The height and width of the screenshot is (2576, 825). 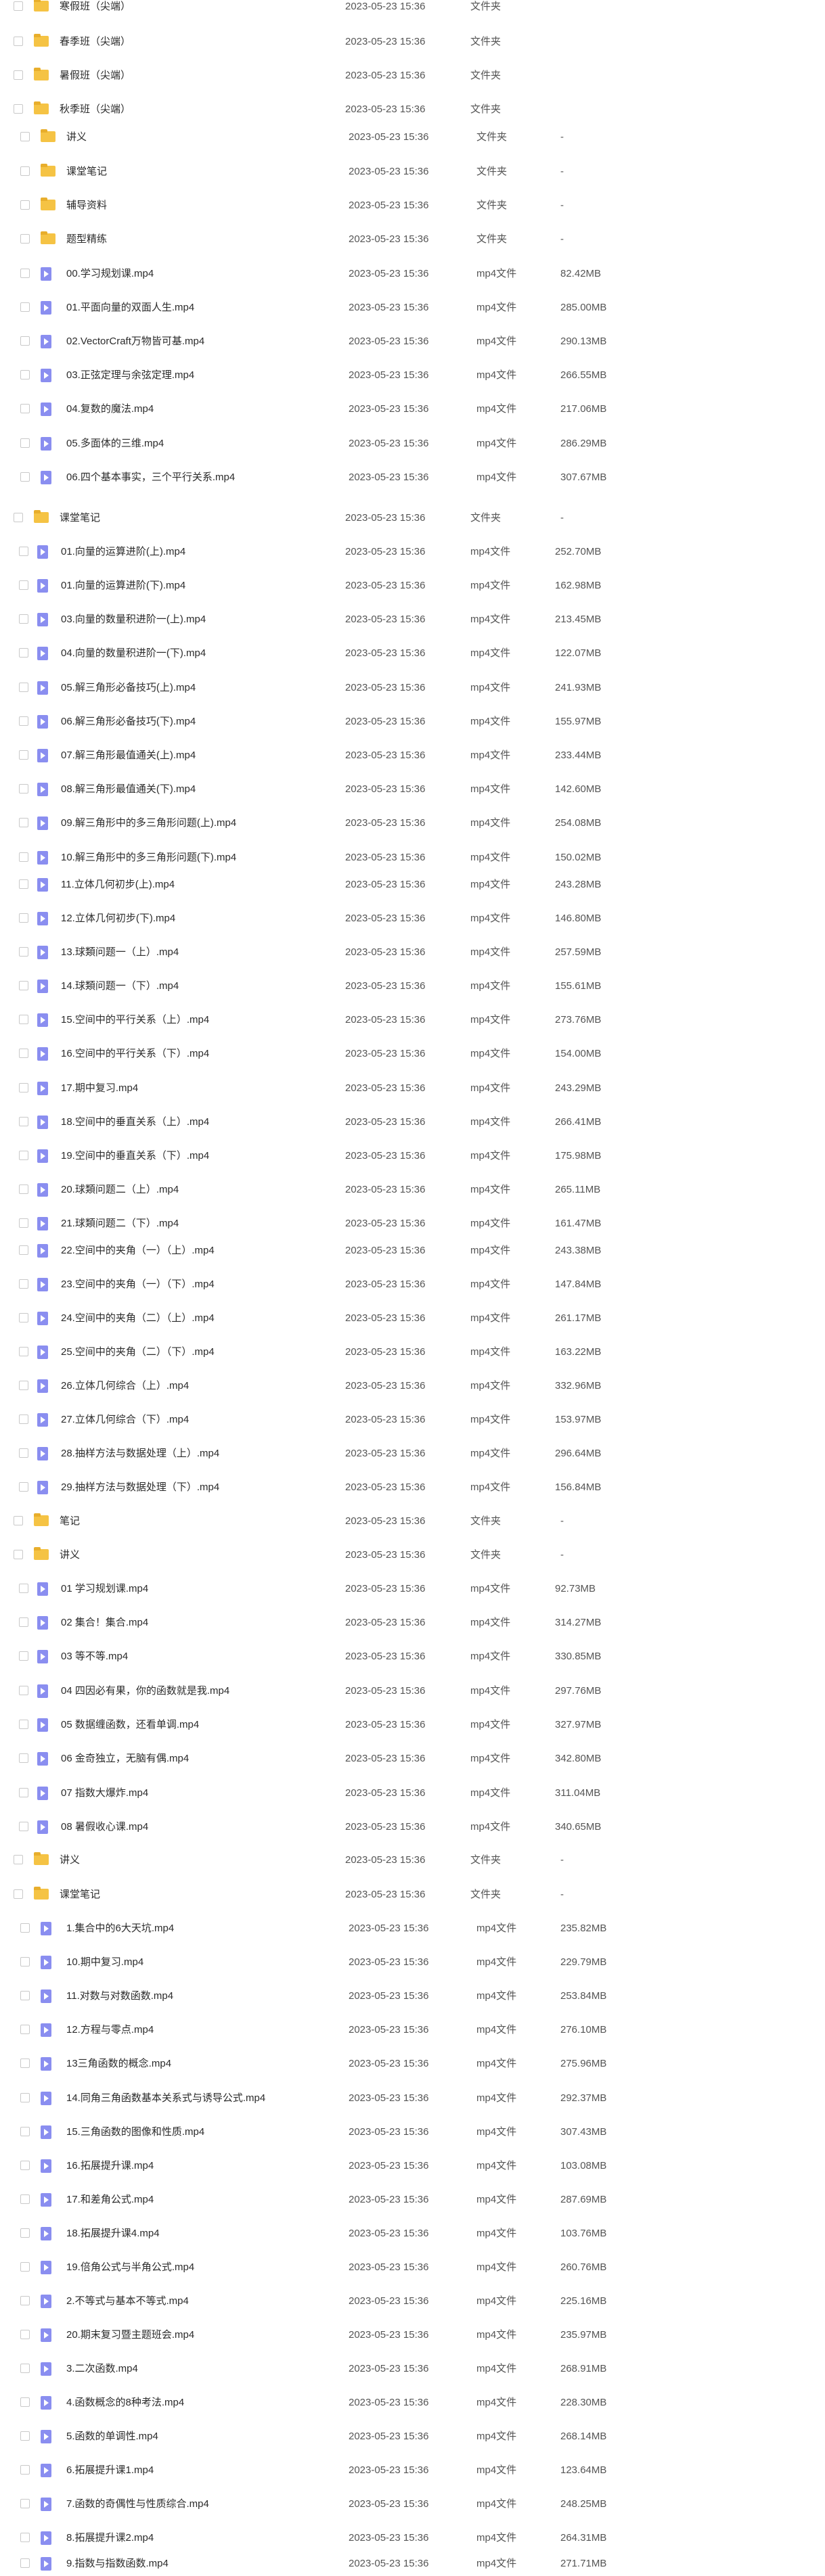 I want to click on file-name: 14.同角三角函数基本关系式与诱导公式.mp4, so click(x=165, y=2098).